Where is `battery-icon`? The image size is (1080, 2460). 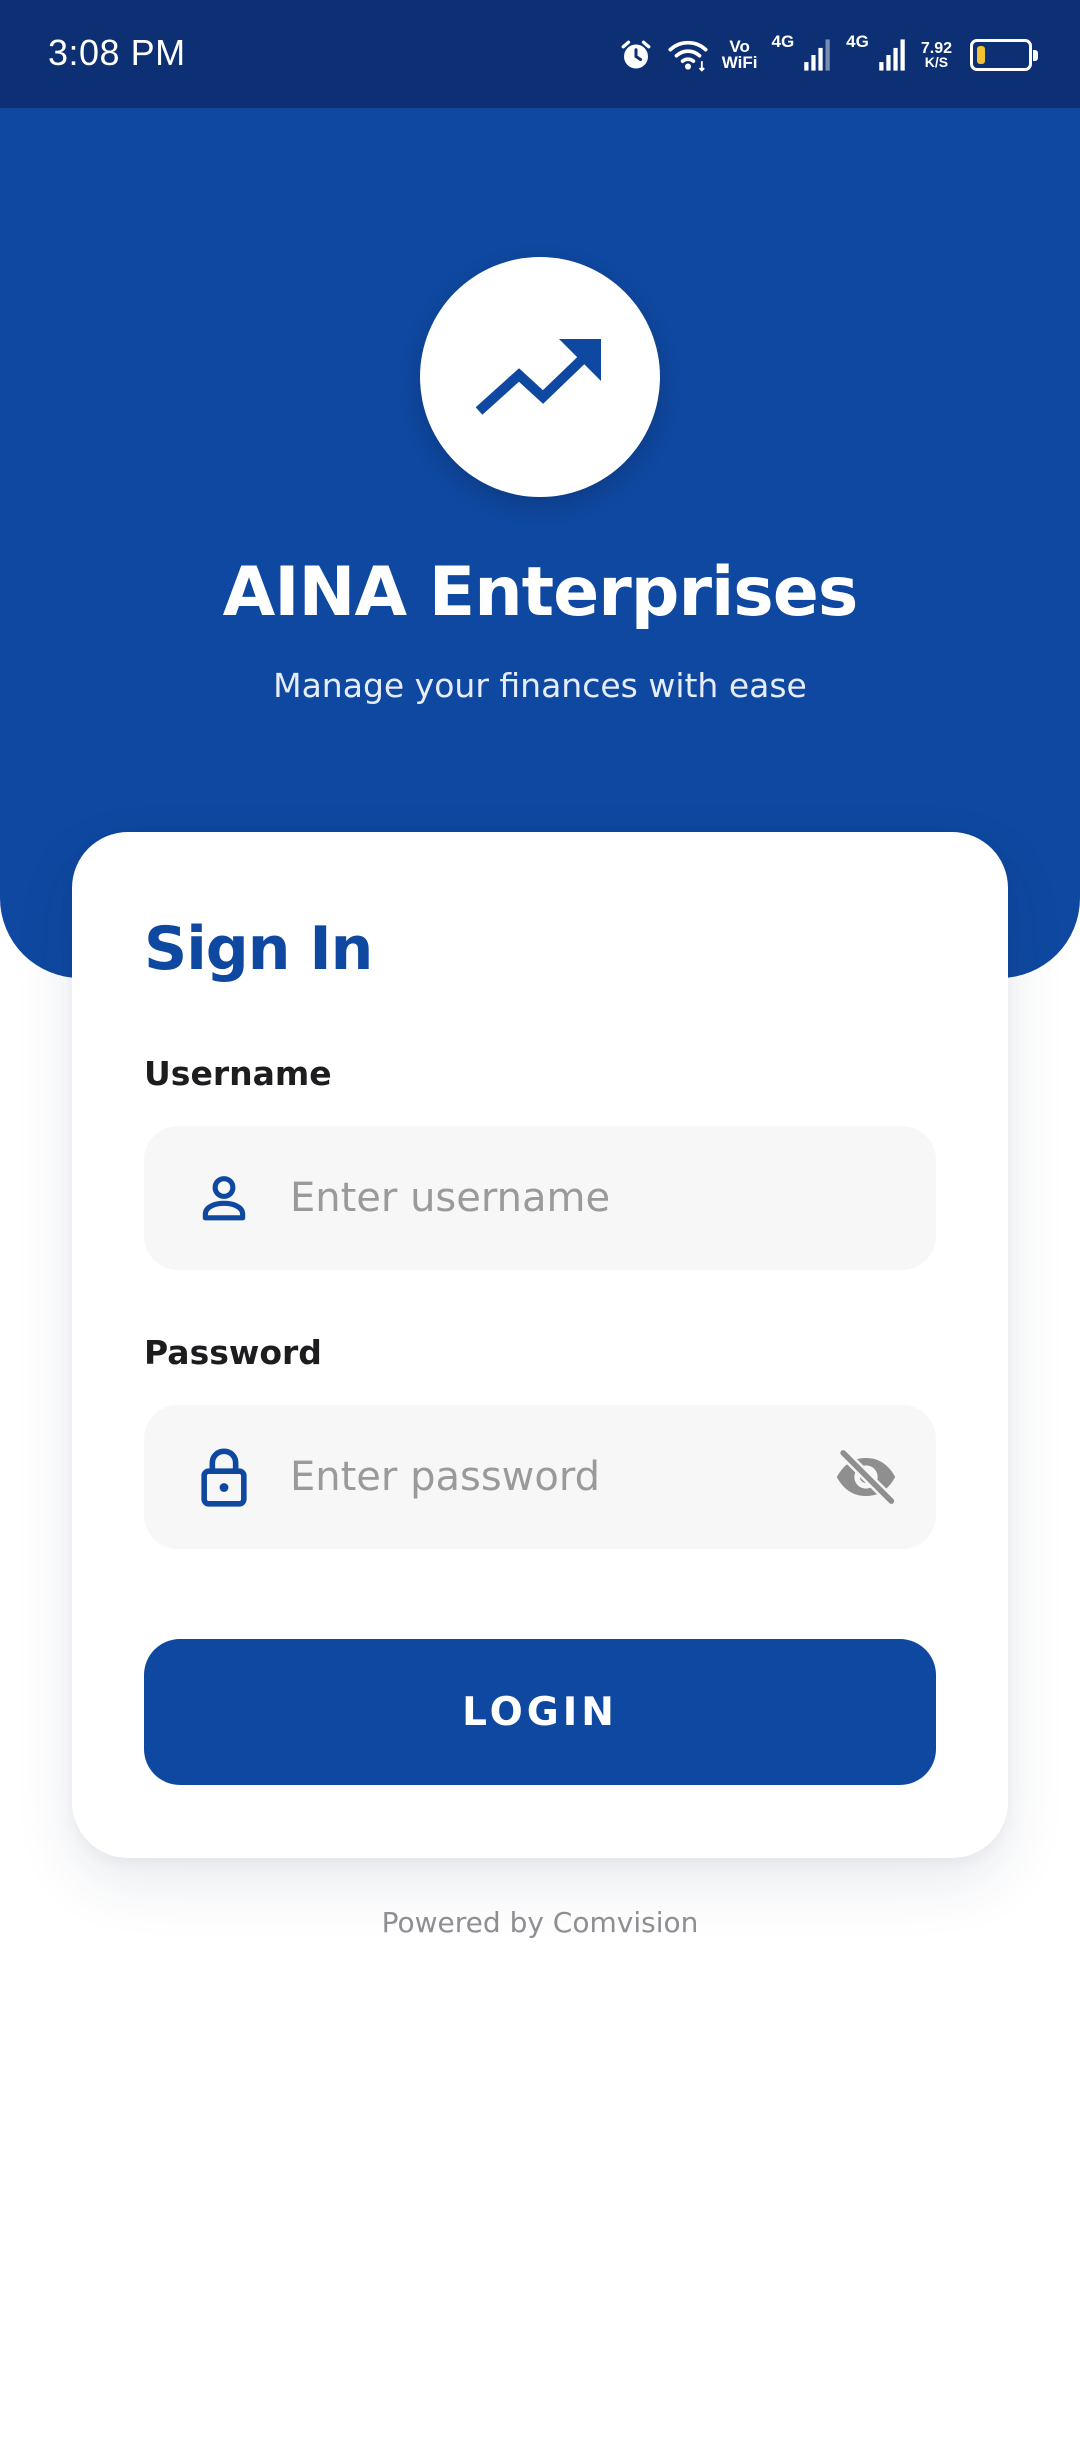 battery-icon is located at coordinates (1004, 55).